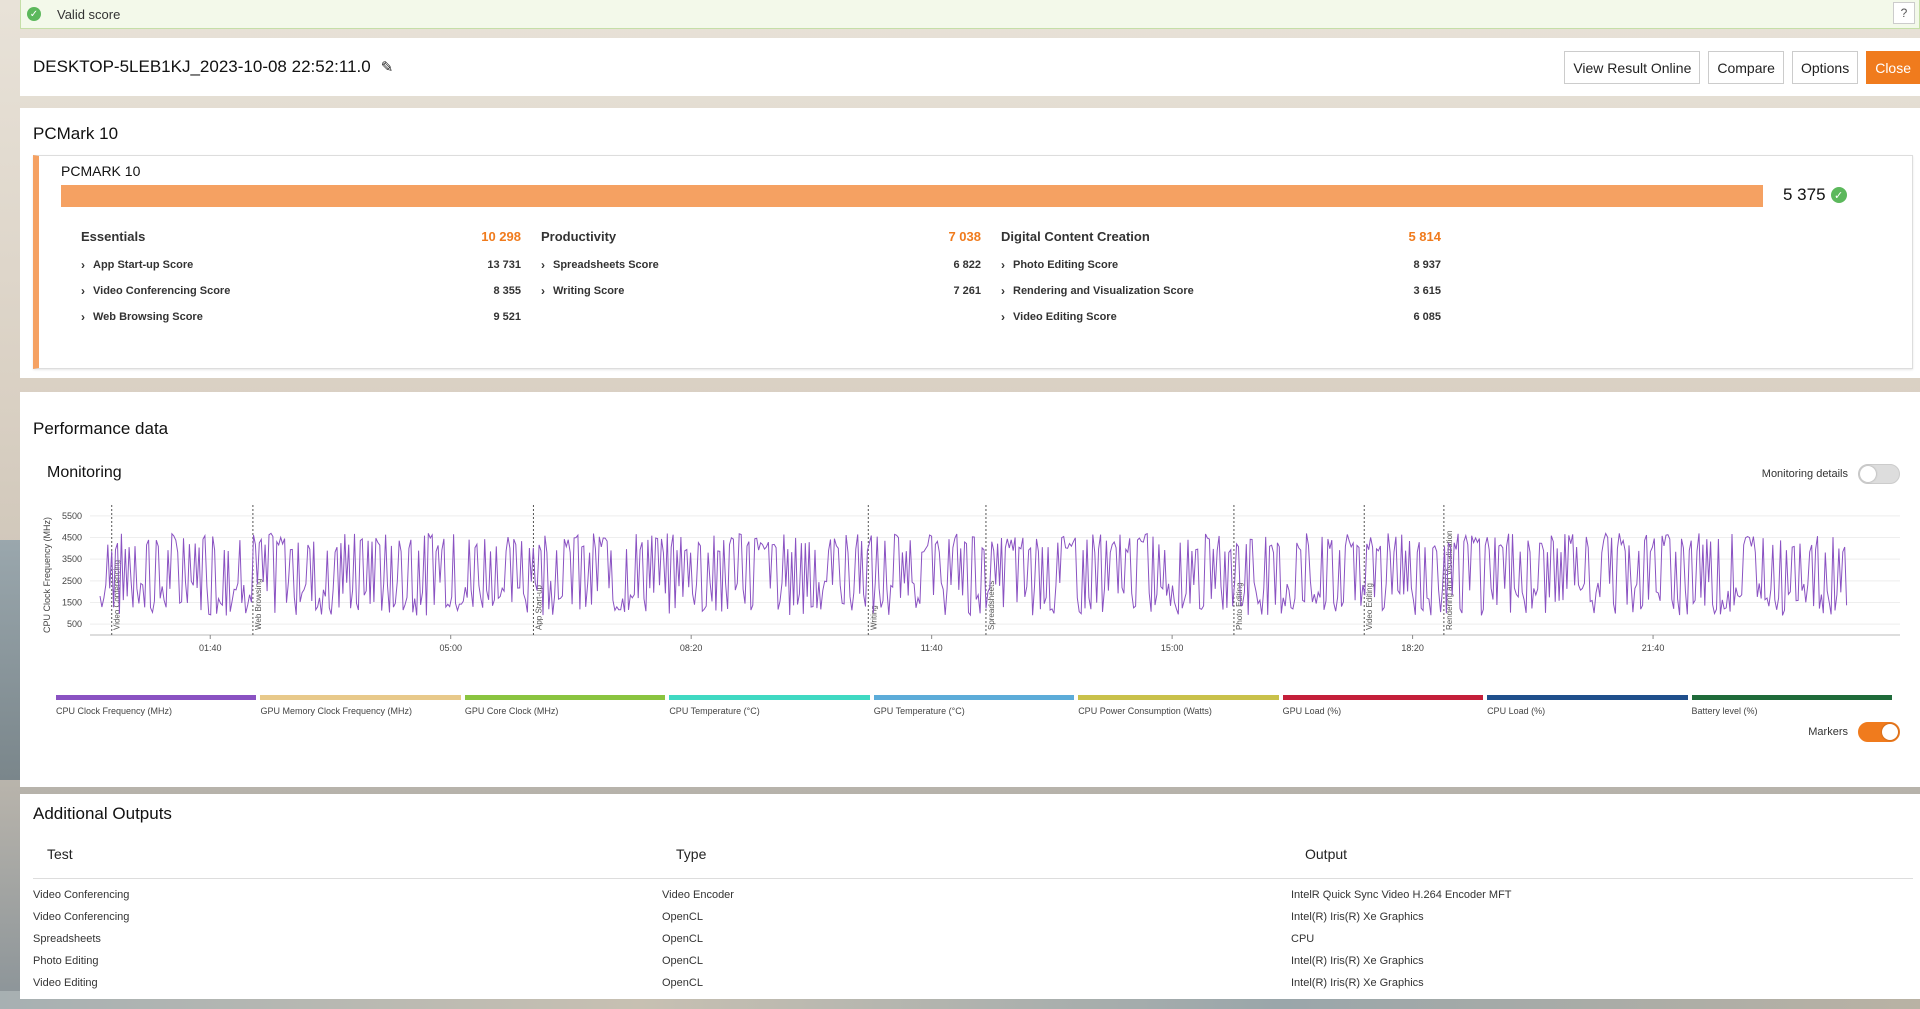 The image size is (1920, 1009). What do you see at coordinates (1221, 239) in the screenshot?
I see `score-group-header: Digital Content Creation 5 814` at bounding box center [1221, 239].